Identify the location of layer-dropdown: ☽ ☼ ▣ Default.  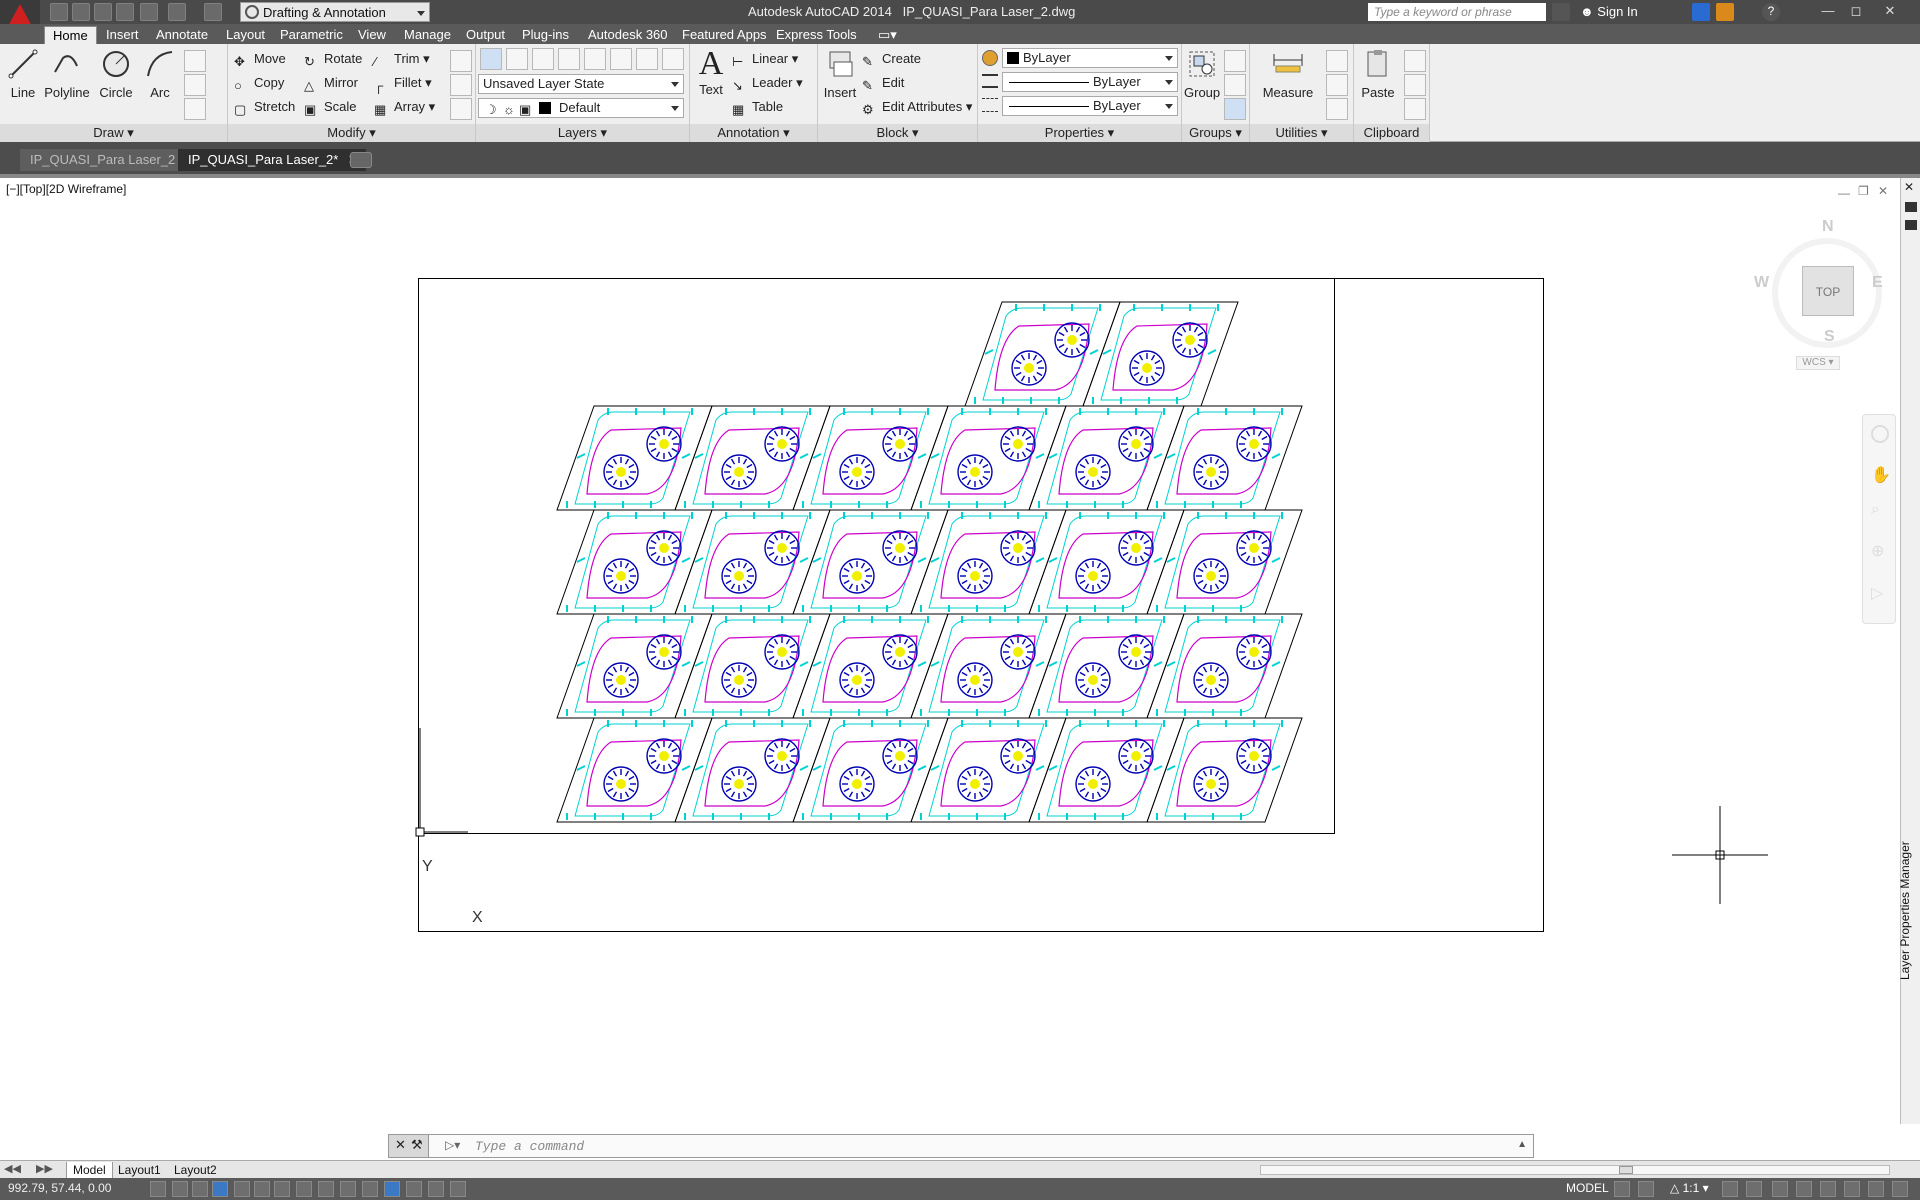
(581, 108).